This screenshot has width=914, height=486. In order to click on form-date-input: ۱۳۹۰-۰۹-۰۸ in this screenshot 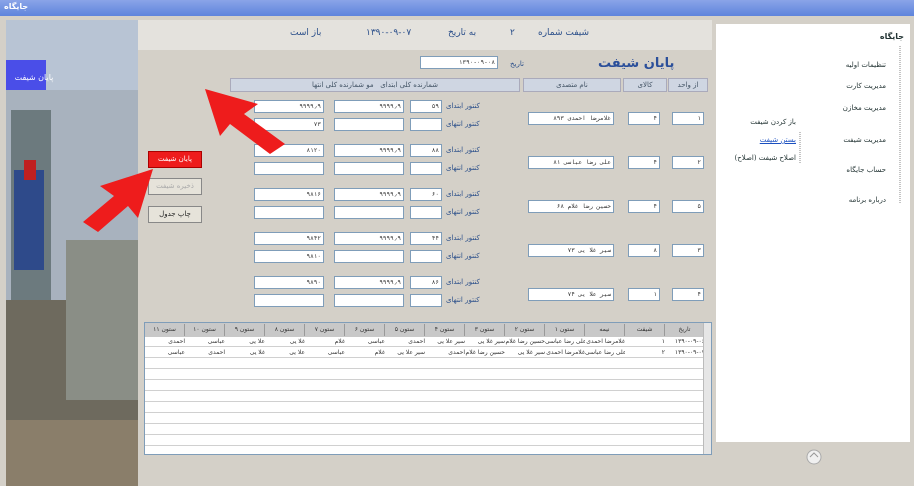, I will do `click(459, 62)`.